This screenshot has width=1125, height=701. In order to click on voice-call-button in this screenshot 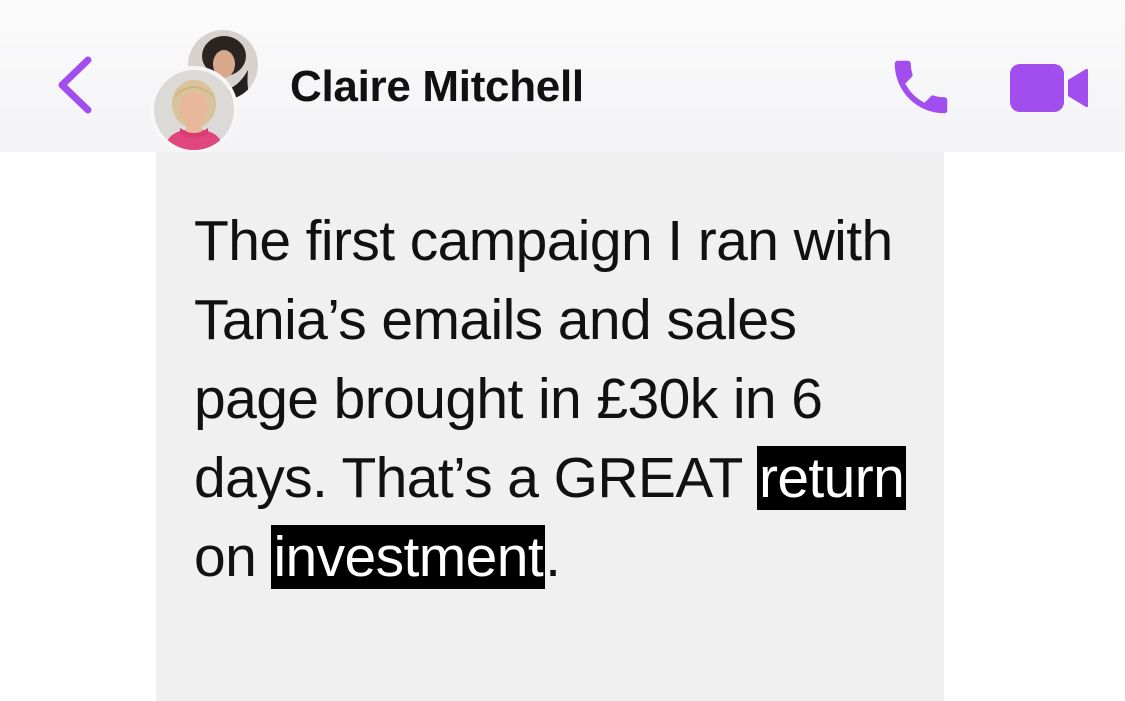, I will do `click(921, 87)`.